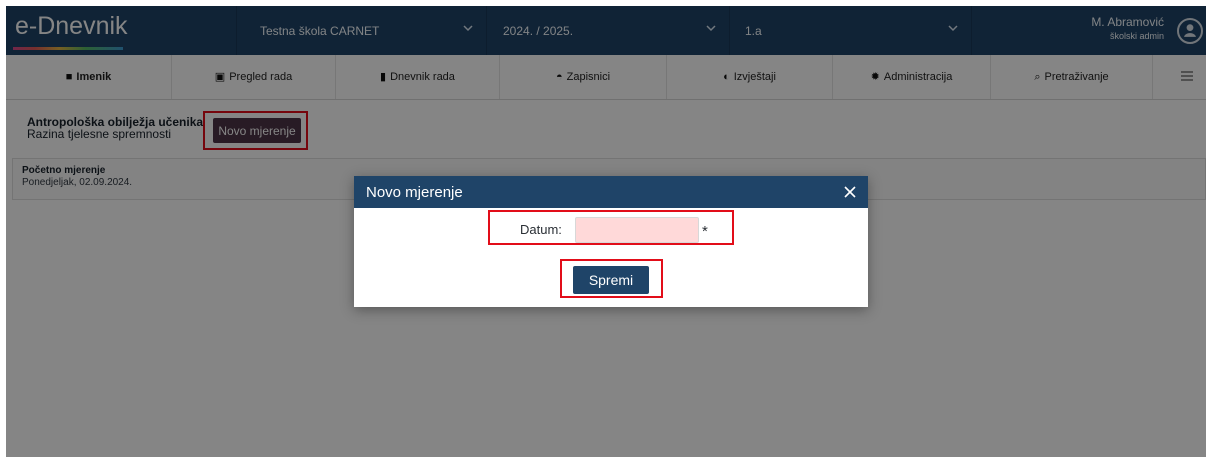  Describe the element at coordinates (705, 231) in the screenshot. I see `required-marker: *` at that location.